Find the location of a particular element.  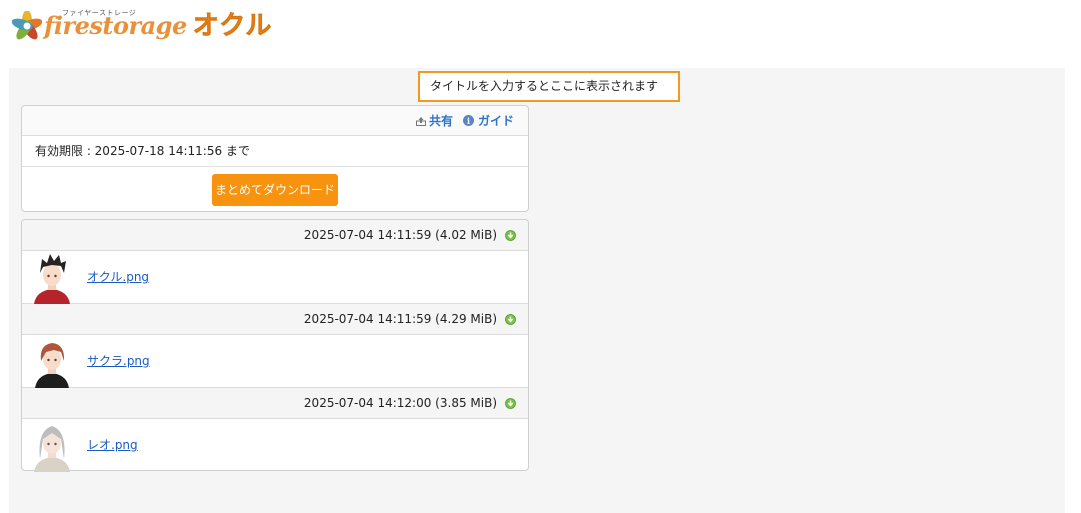

file-row: オクル.png is located at coordinates (275, 277).